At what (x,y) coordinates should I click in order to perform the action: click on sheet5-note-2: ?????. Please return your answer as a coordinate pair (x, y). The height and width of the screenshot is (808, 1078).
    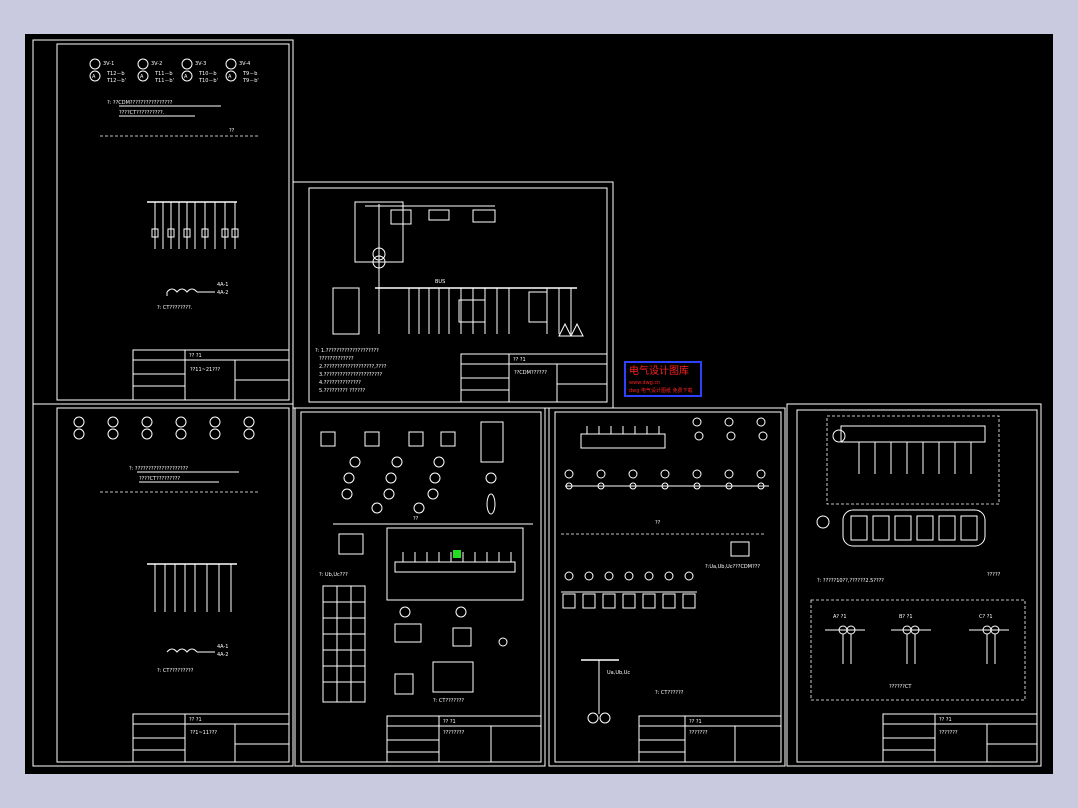
    Looking at the image, I should click on (994, 575).